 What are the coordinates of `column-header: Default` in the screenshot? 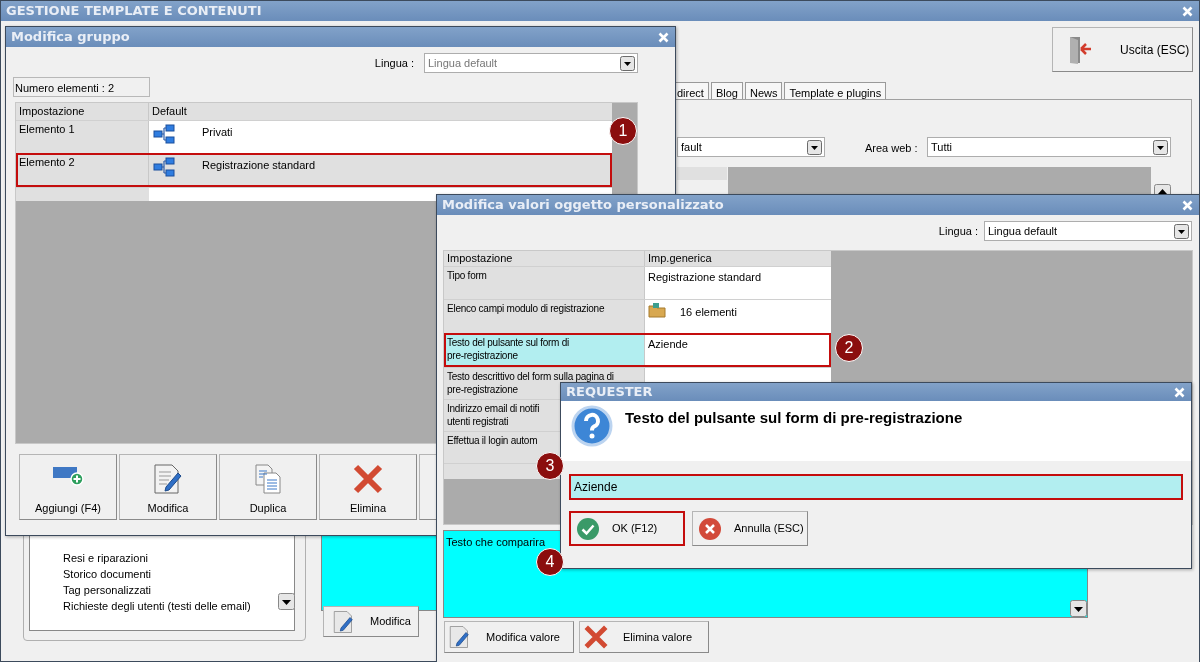 It's located at (169, 111).